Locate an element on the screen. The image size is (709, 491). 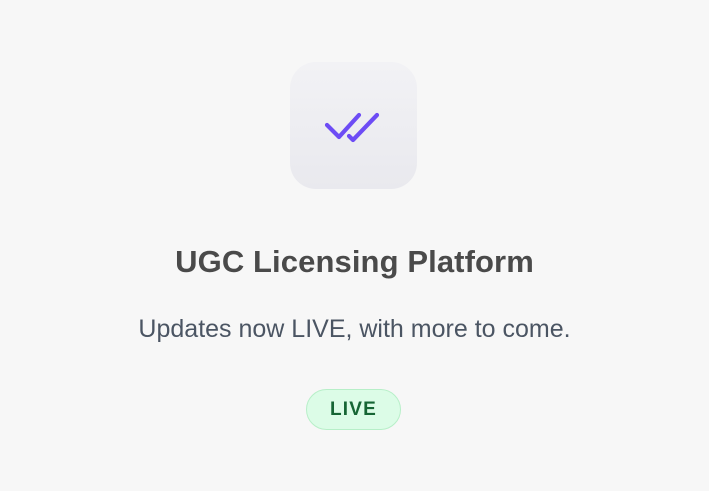
page-title: UGC Licensing Platform is located at coordinates (354, 261).